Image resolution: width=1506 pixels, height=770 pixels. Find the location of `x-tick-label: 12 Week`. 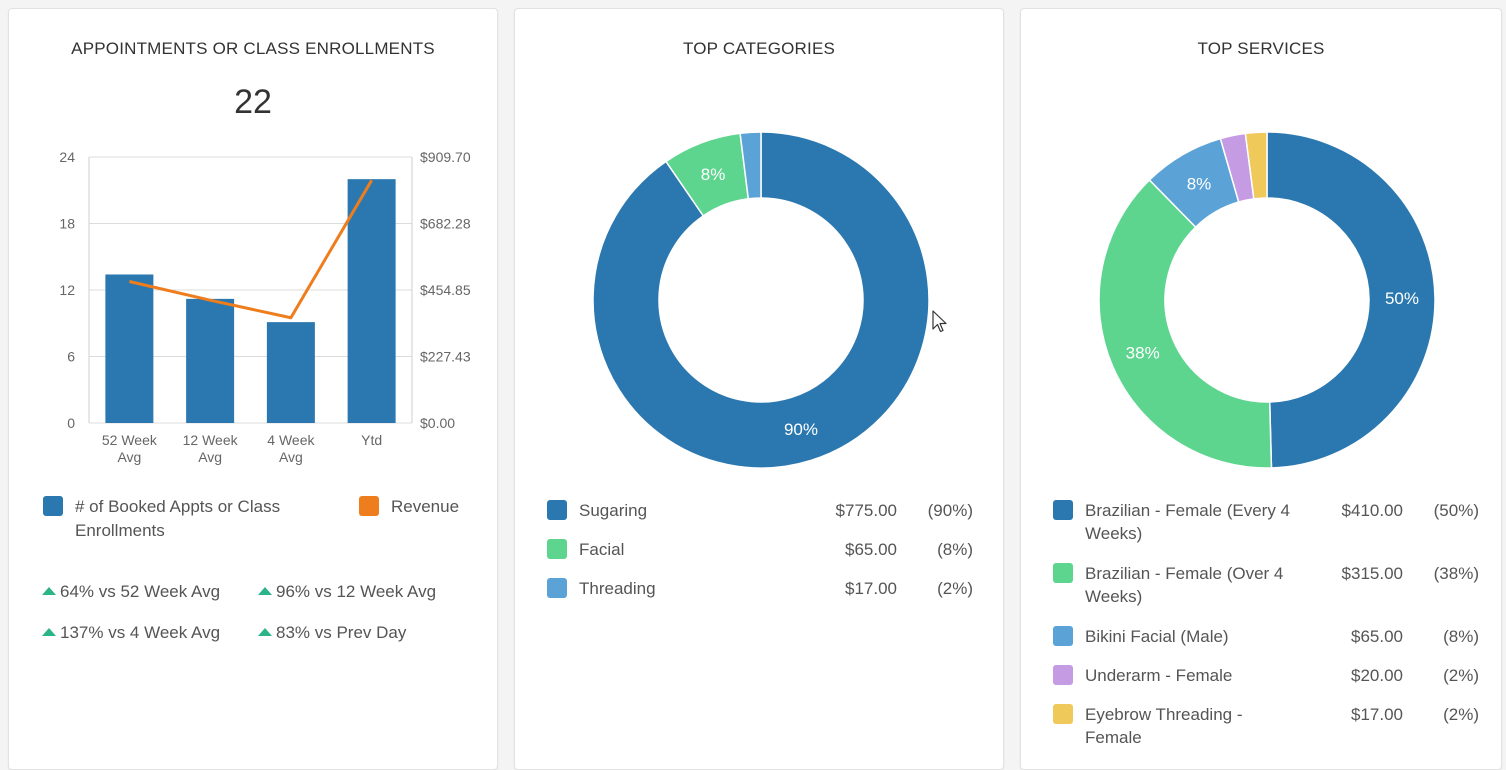

x-tick-label: 12 Week is located at coordinates (211, 440).